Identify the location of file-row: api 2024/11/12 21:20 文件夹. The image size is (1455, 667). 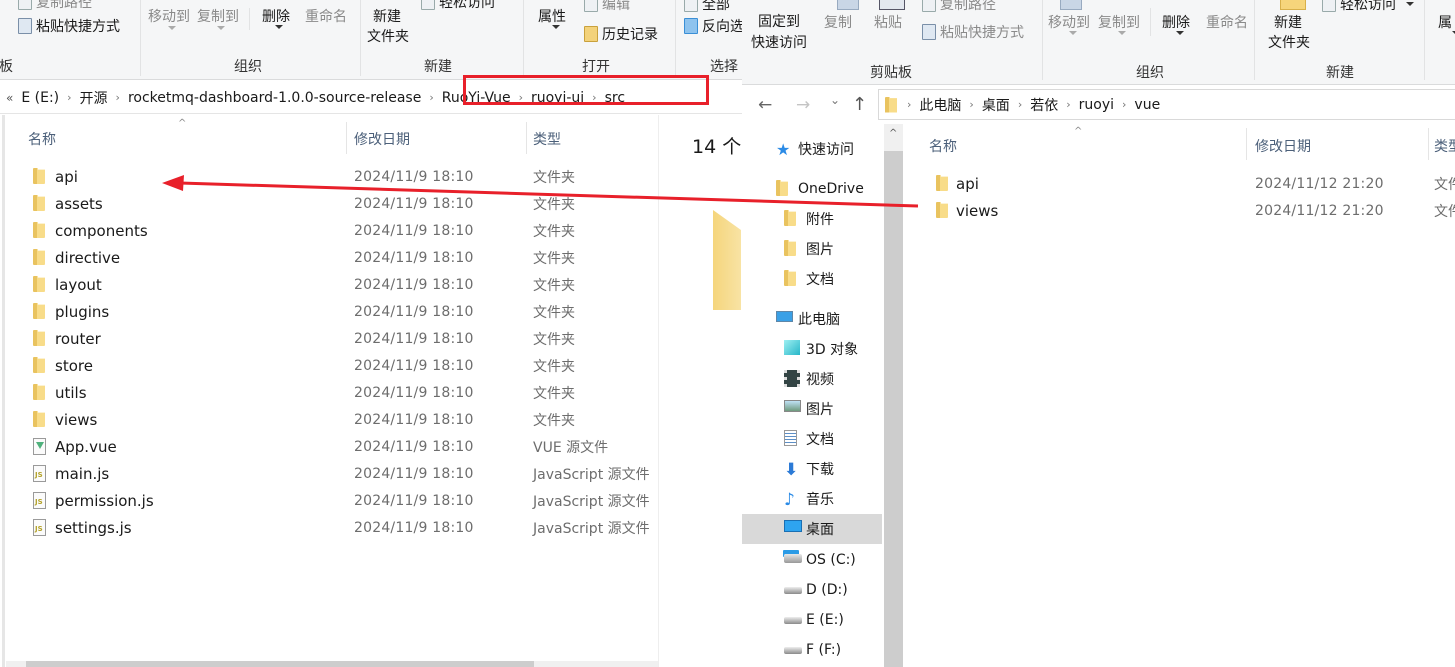
(1098, 183).